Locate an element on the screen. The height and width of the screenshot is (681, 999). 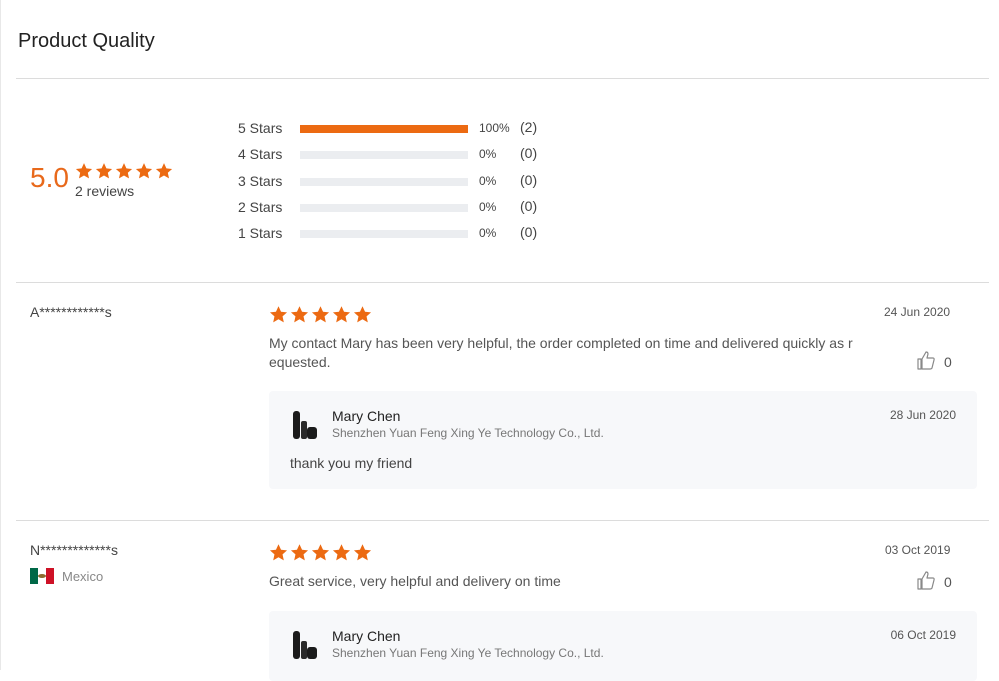
distribution-row: 3 Stars 0% (0) is located at coordinates (387, 181).